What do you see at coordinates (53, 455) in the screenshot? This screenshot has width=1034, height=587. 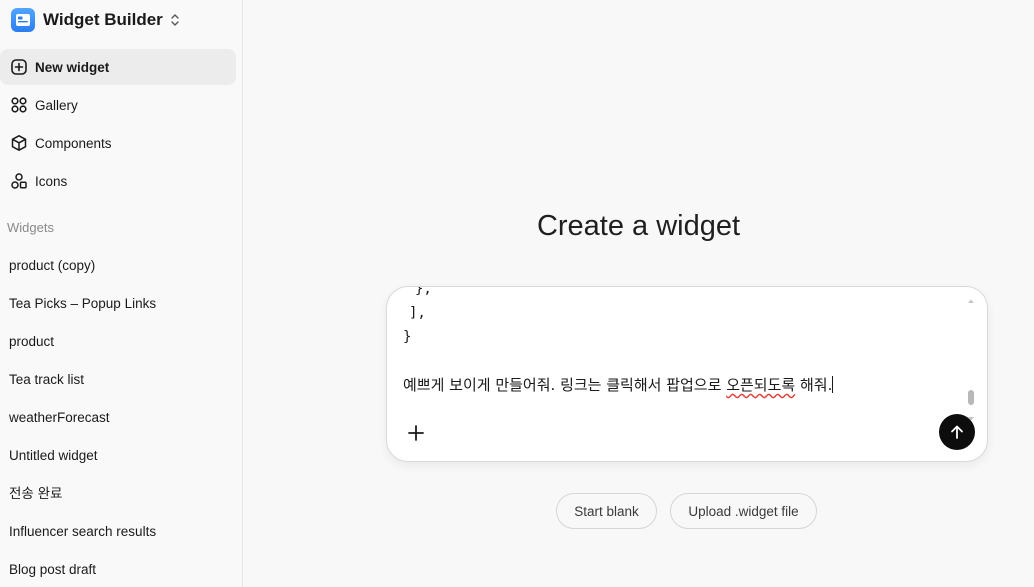 I see `widget-list-item: Untitled widget` at bounding box center [53, 455].